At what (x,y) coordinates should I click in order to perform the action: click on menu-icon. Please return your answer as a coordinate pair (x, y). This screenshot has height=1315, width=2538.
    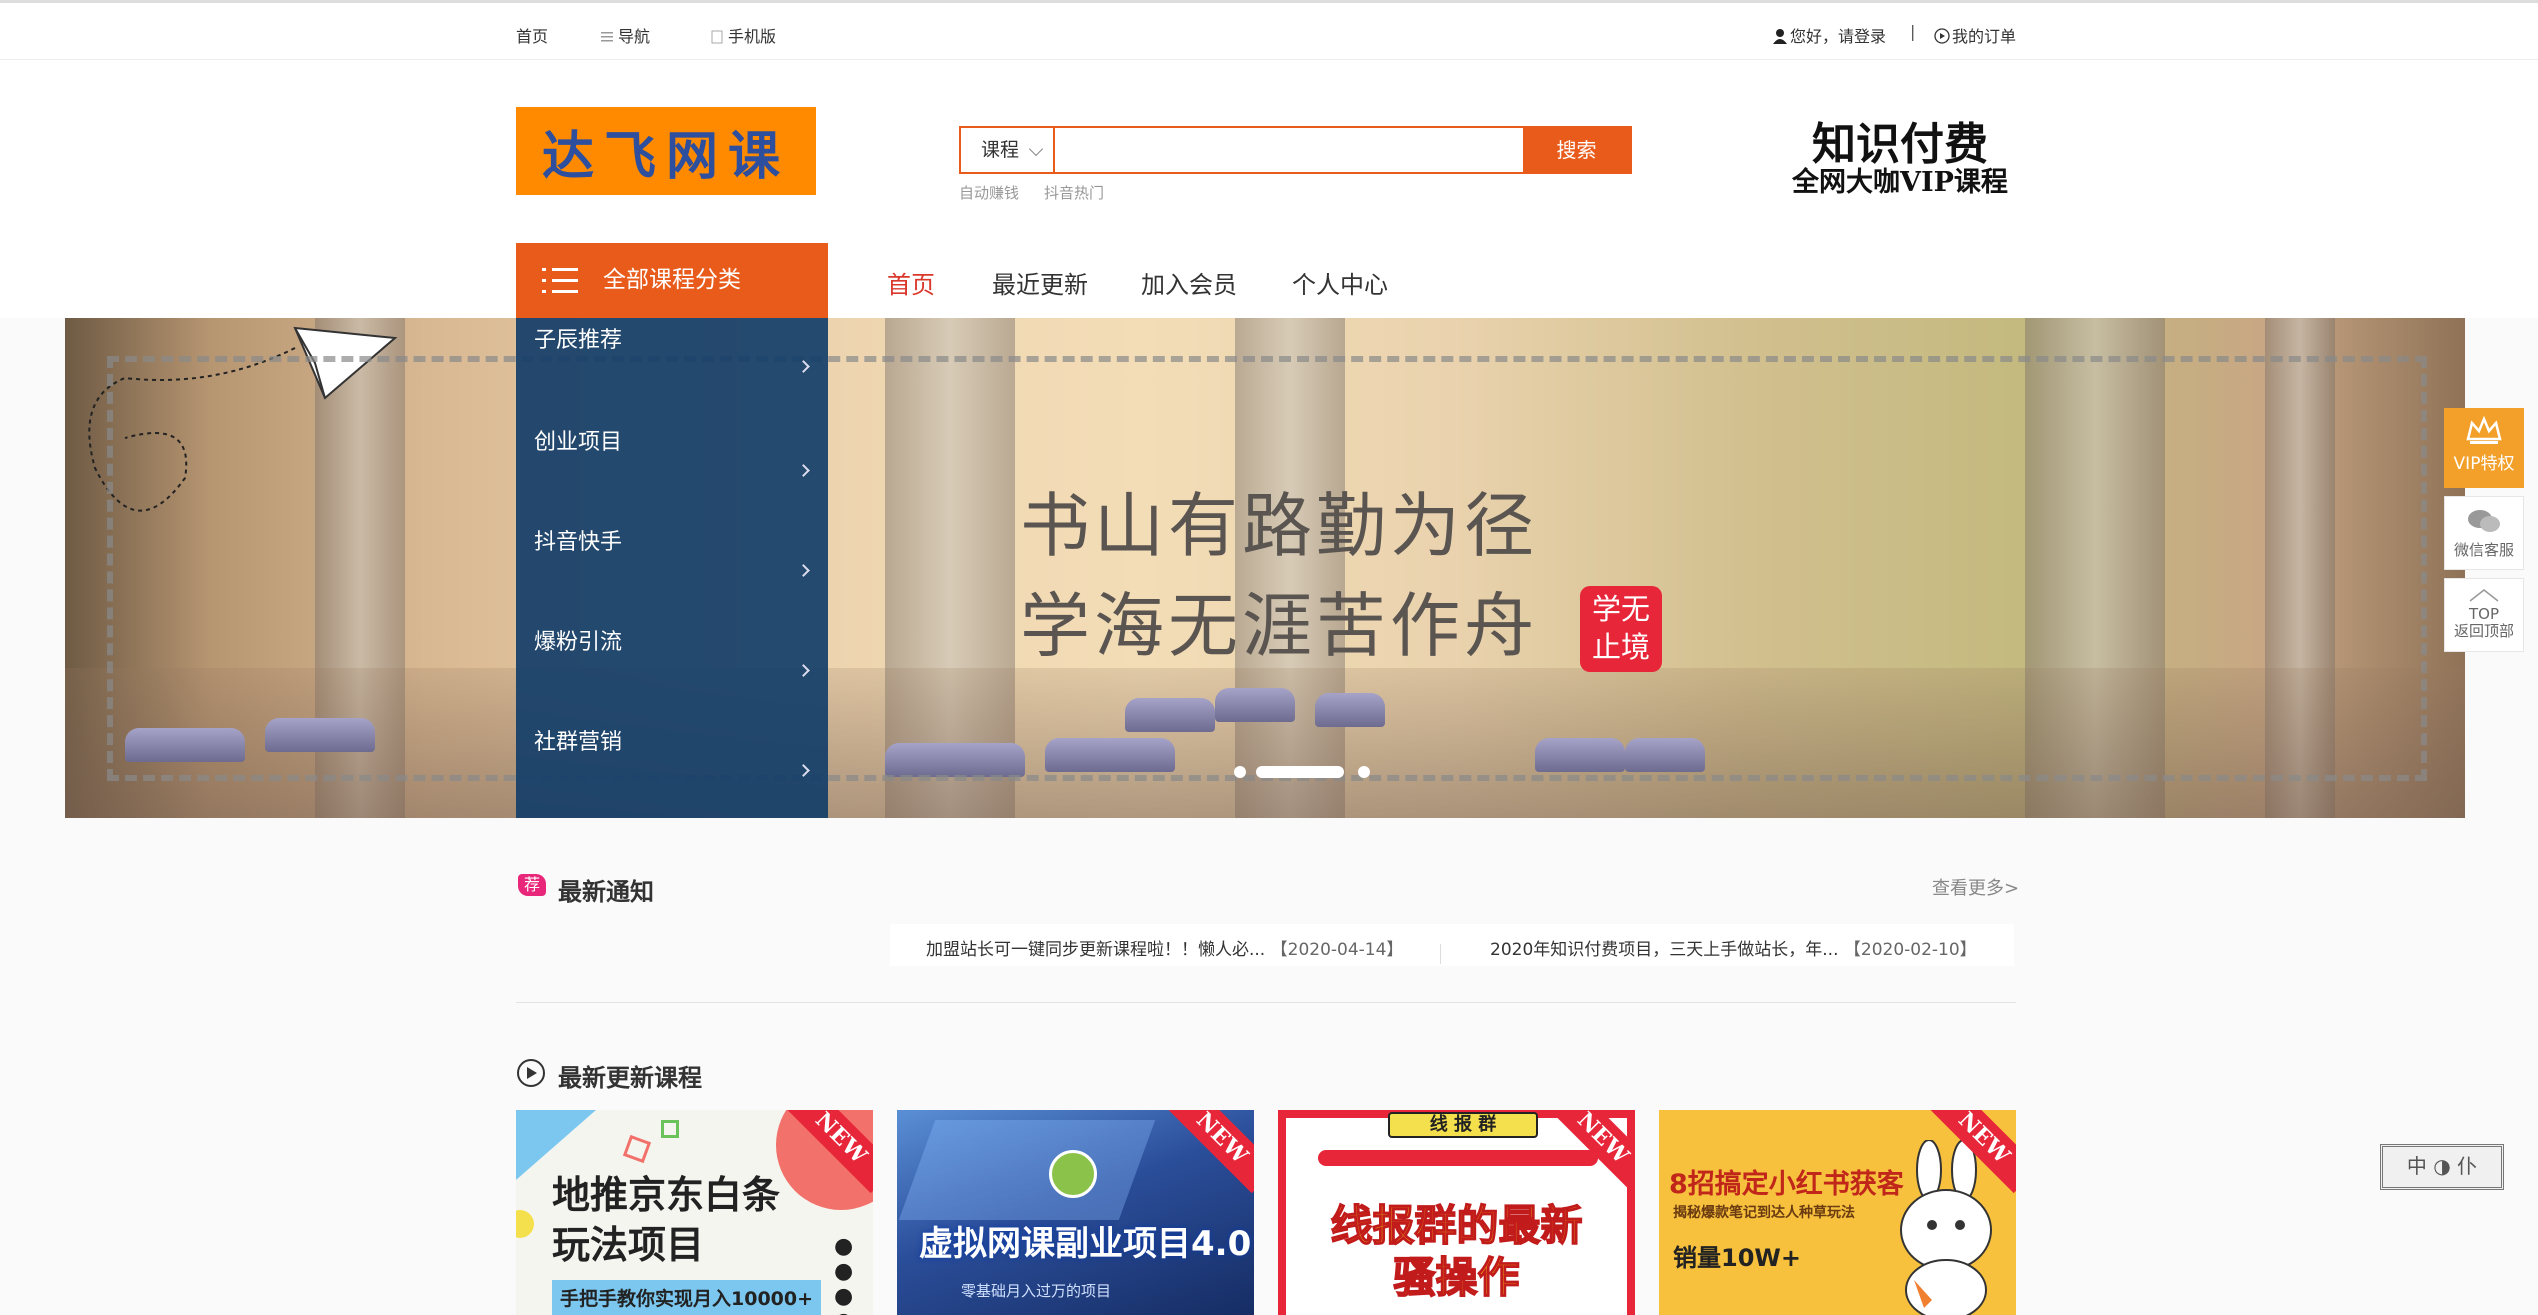
    Looking at the image, I should click on (607, 36).